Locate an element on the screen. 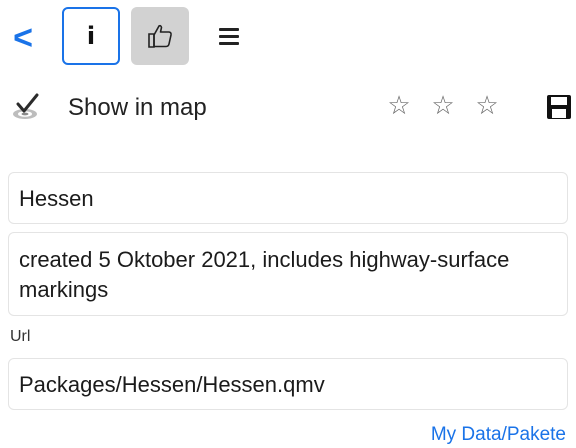  rating-star-3-icon: ☆ is located at coordinates (487, 106).